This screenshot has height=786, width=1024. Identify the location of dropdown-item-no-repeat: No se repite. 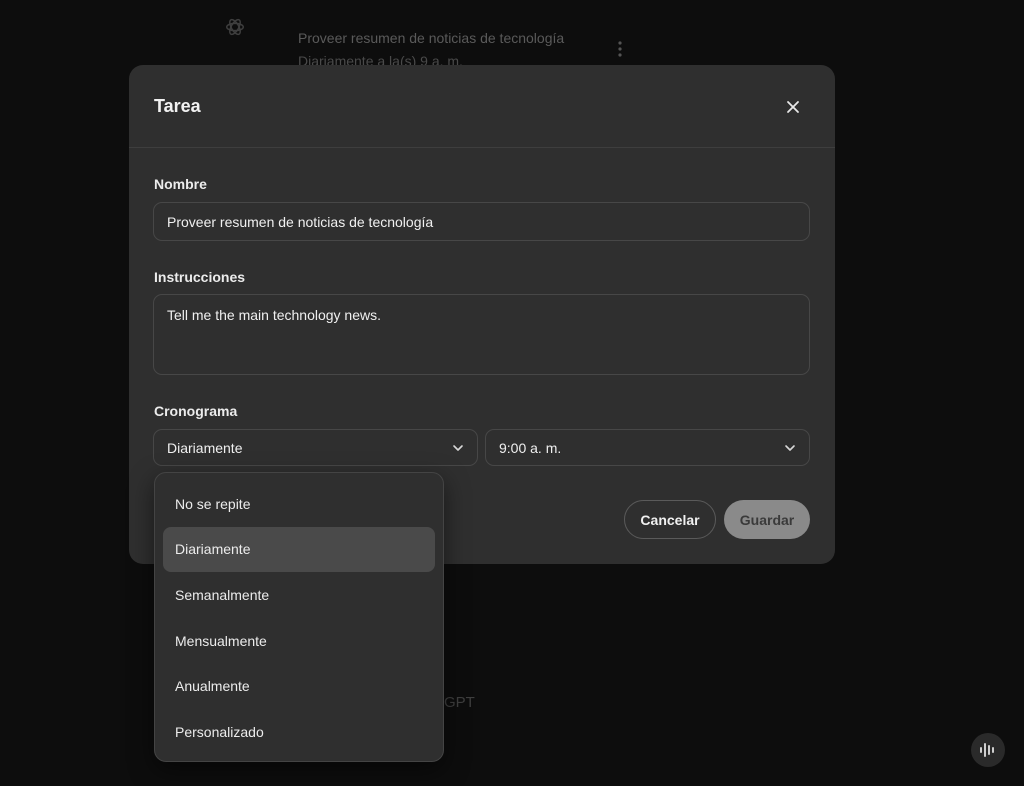
(299, 504).